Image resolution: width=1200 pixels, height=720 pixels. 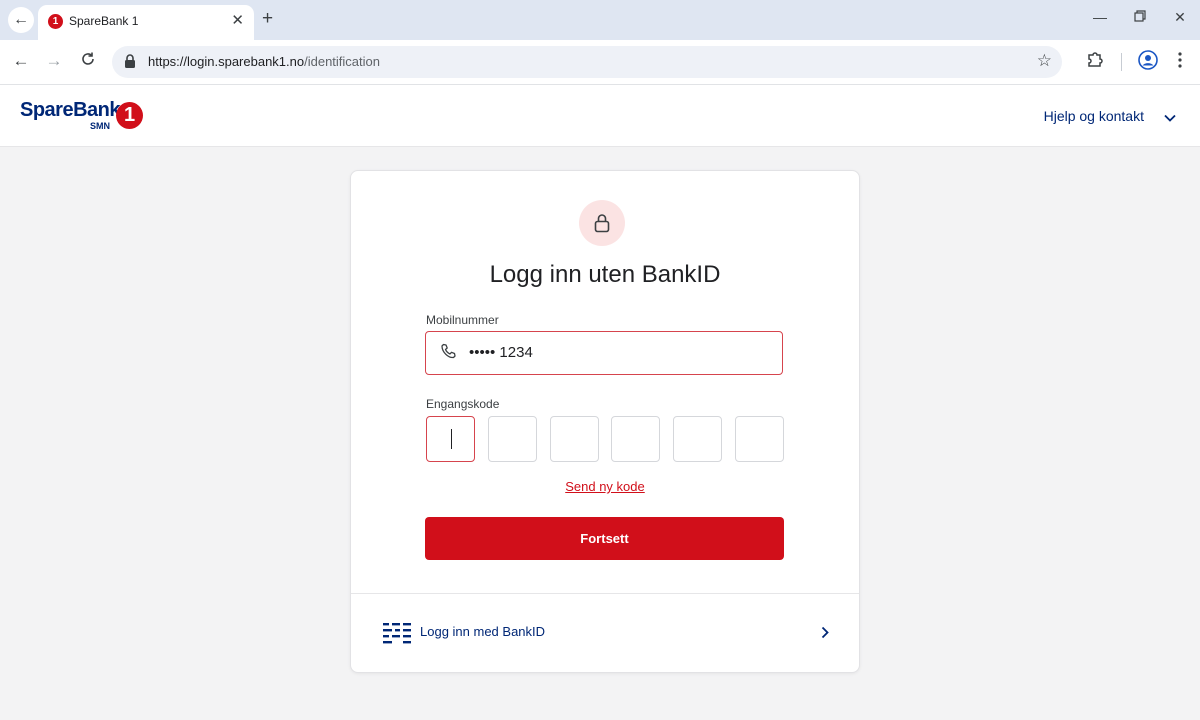 What do you see at coordinates (604, 538) in the screenshot?
I see `continue-button: Fortsett` at bounding box center [604, 538].